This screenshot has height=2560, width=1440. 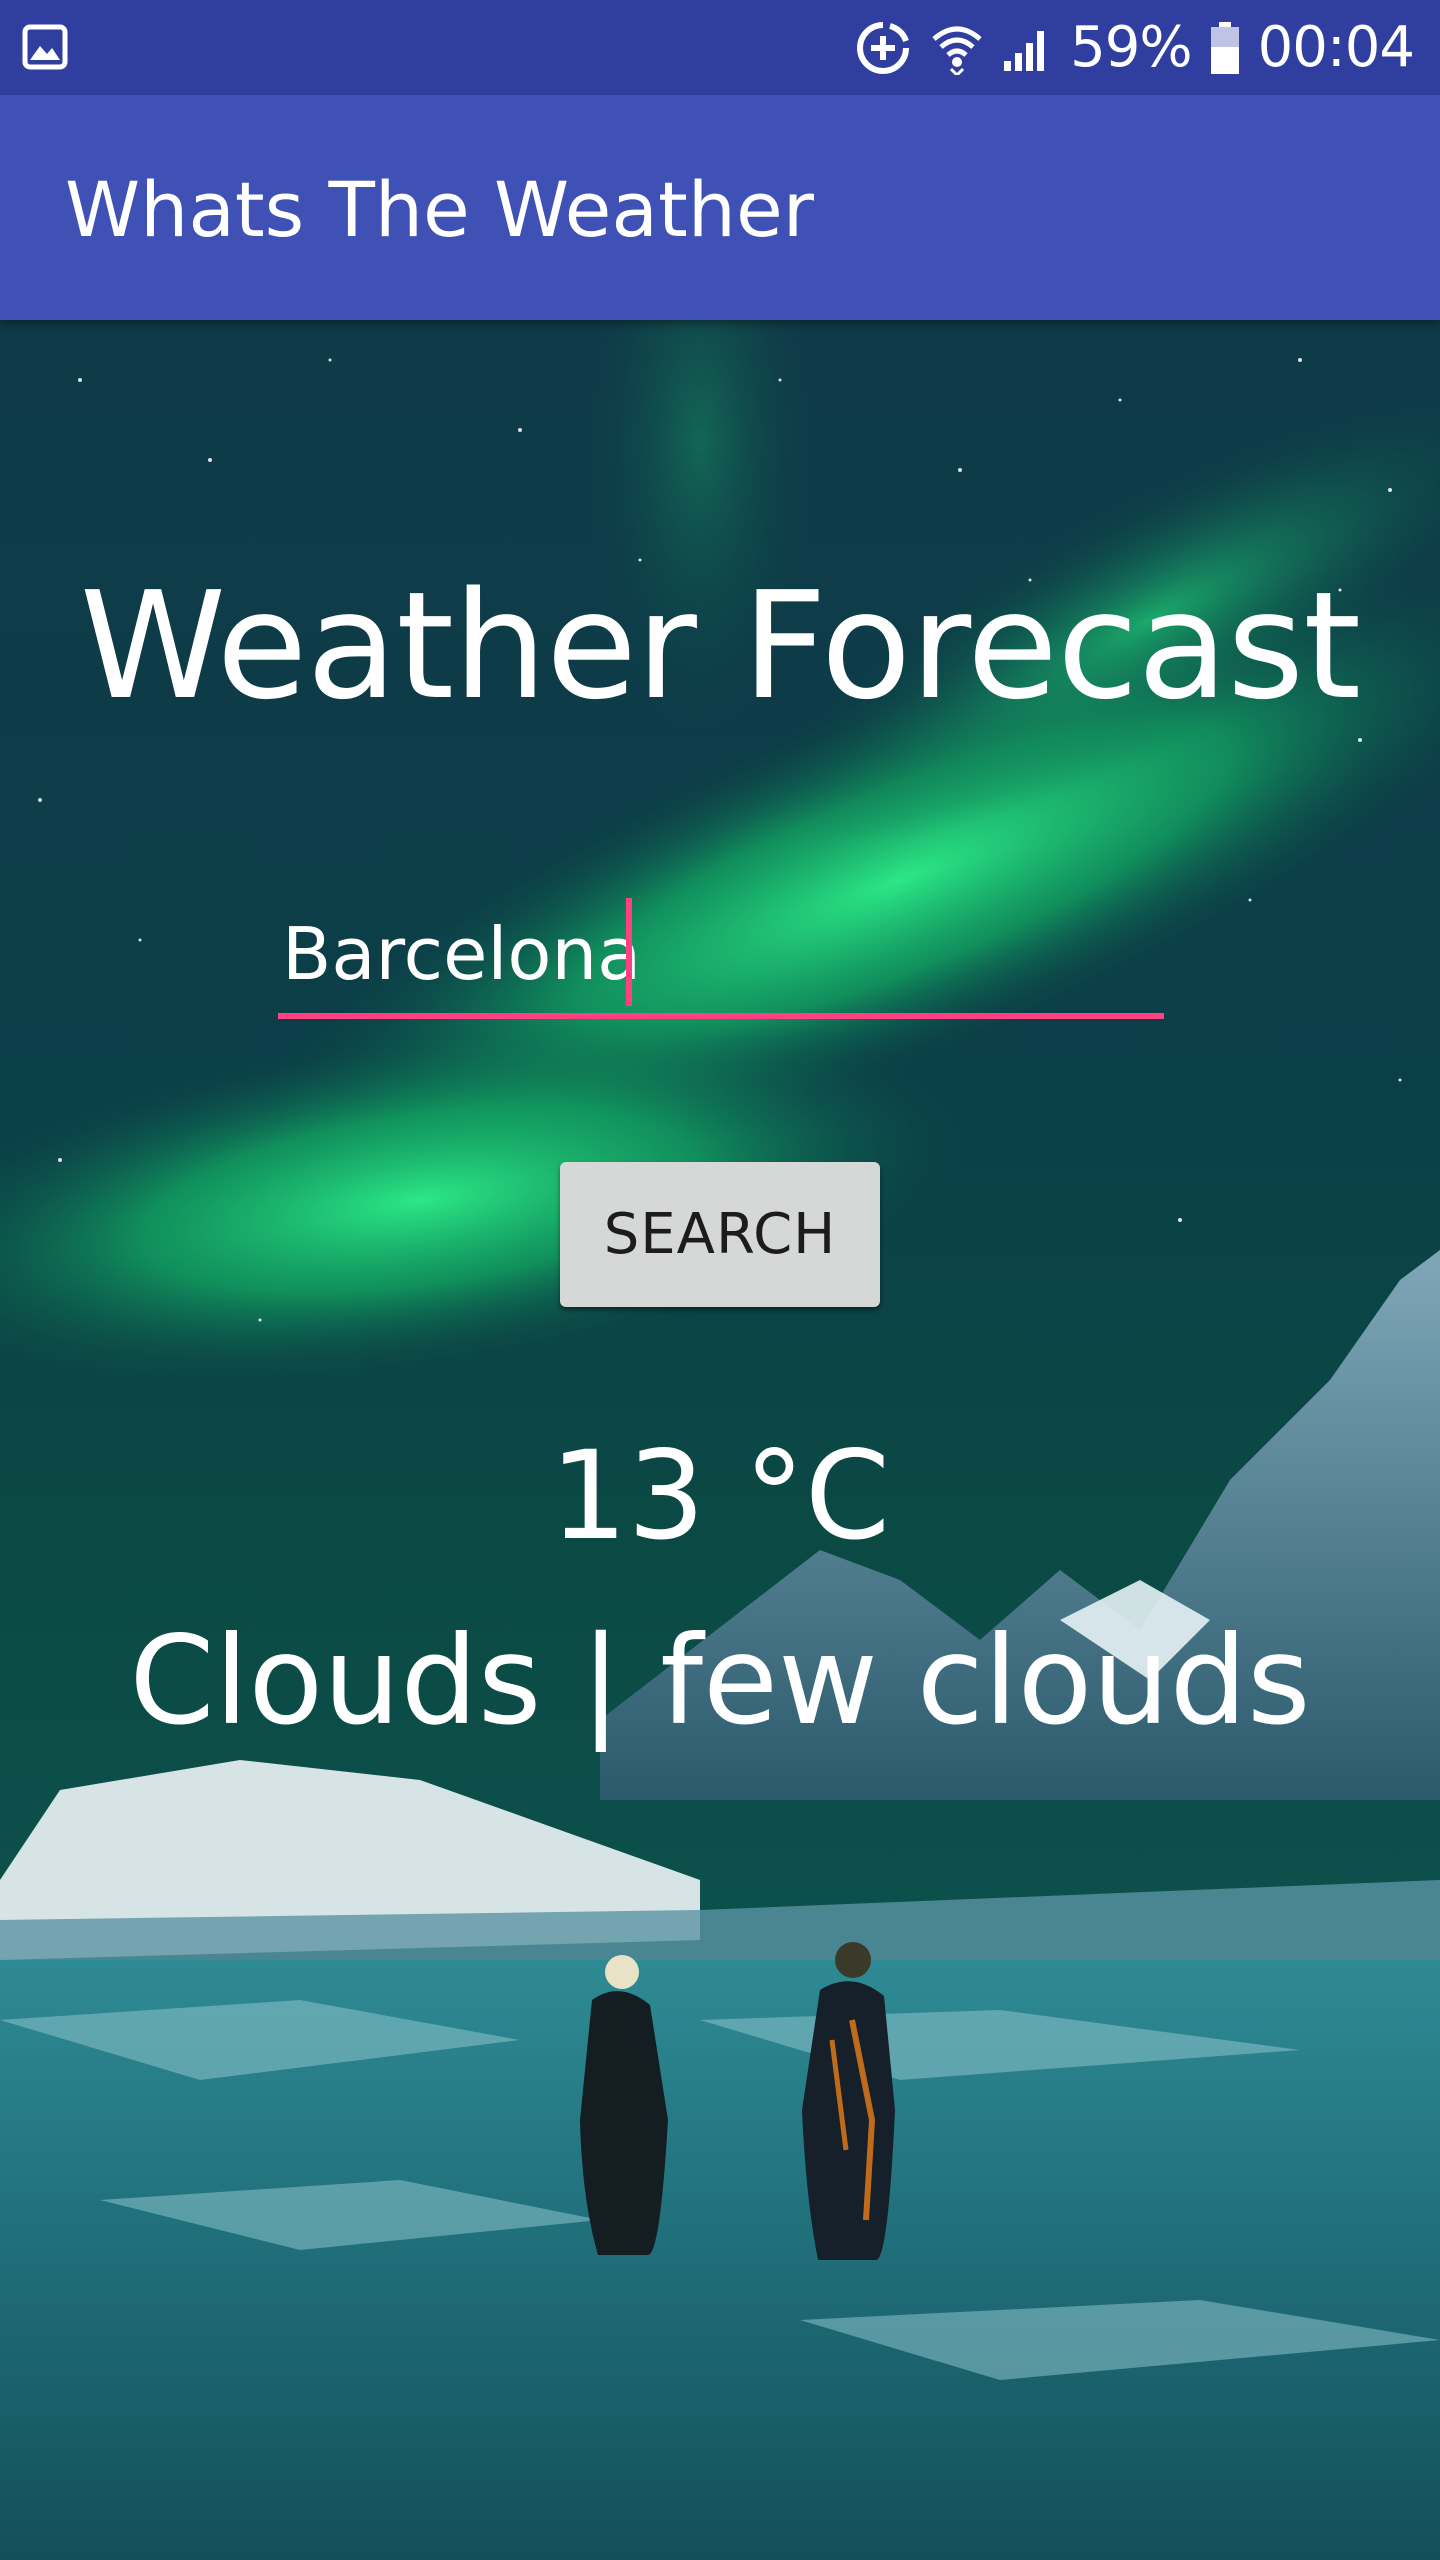 I want to click on city-input-underline, so click(x=721, y=1016).